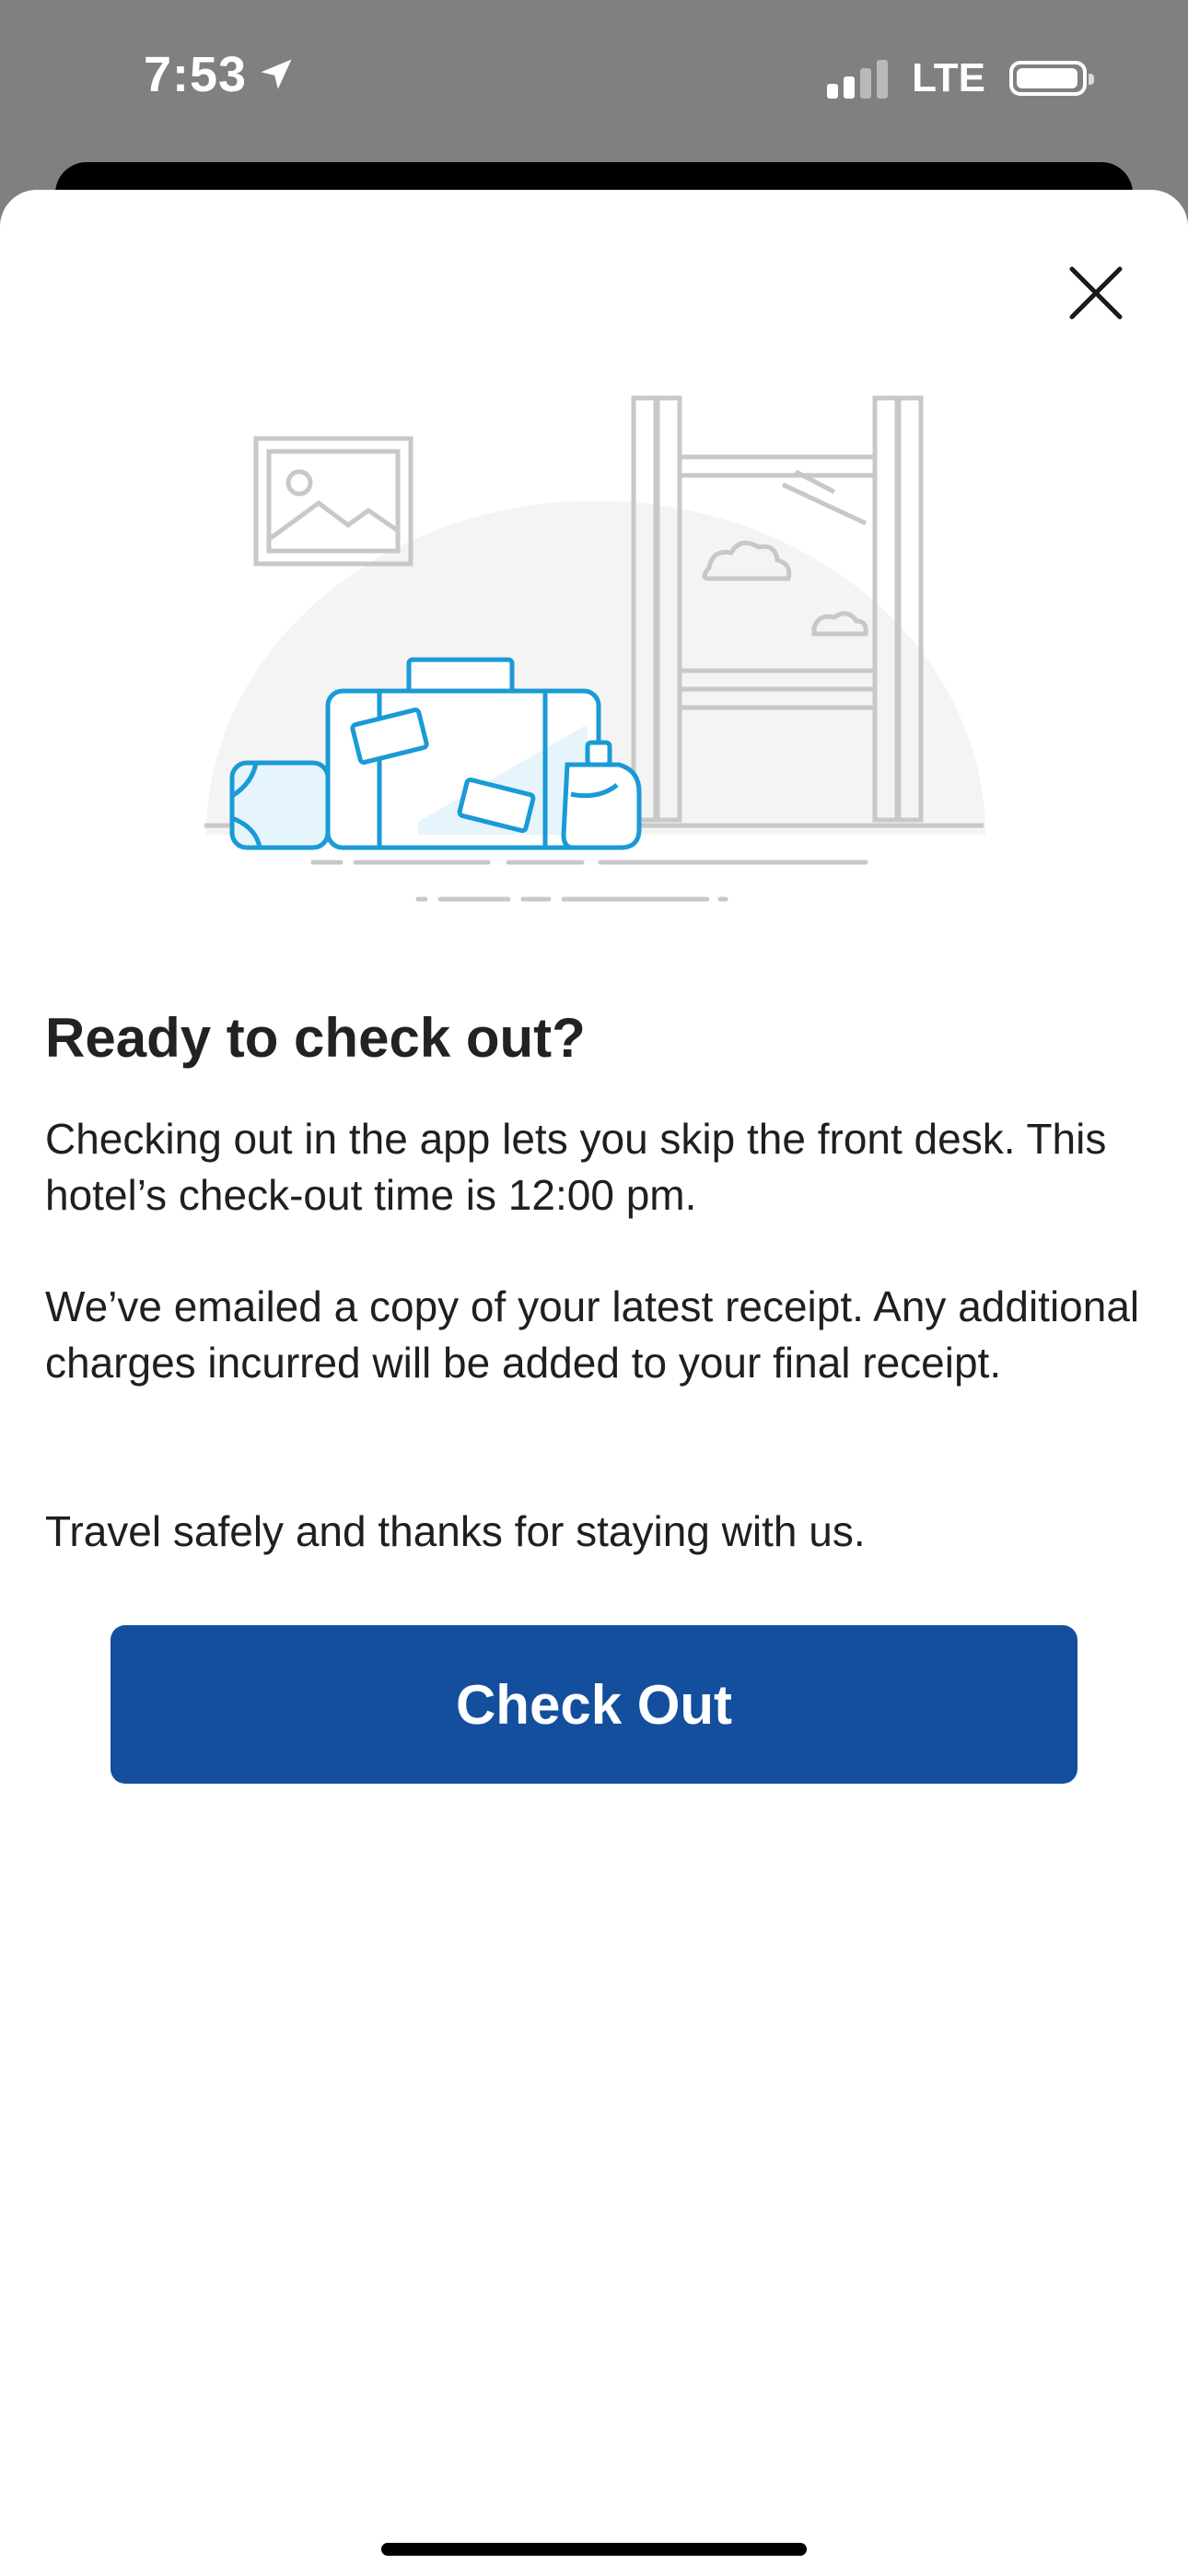  I want to click on status-bar: 7:53 LTE, so click(594, 83).